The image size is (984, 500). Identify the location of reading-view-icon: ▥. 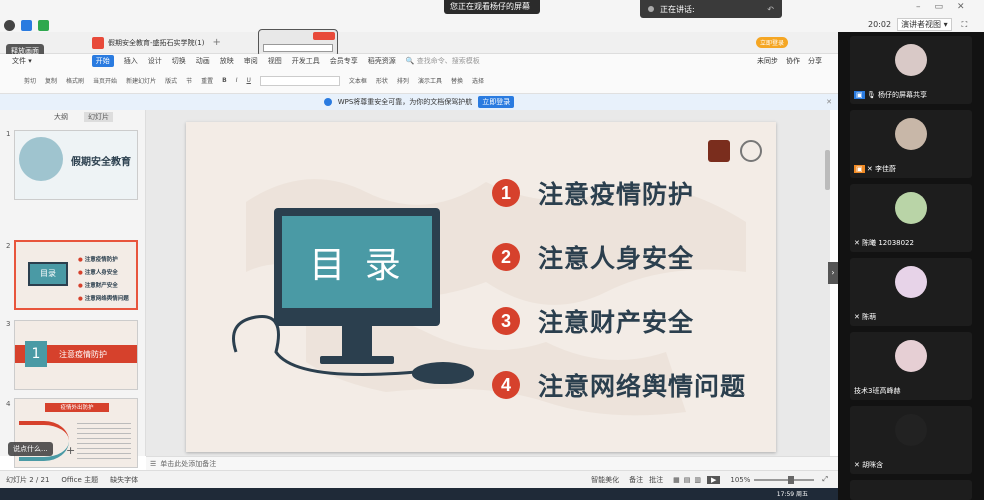
(697, 480).